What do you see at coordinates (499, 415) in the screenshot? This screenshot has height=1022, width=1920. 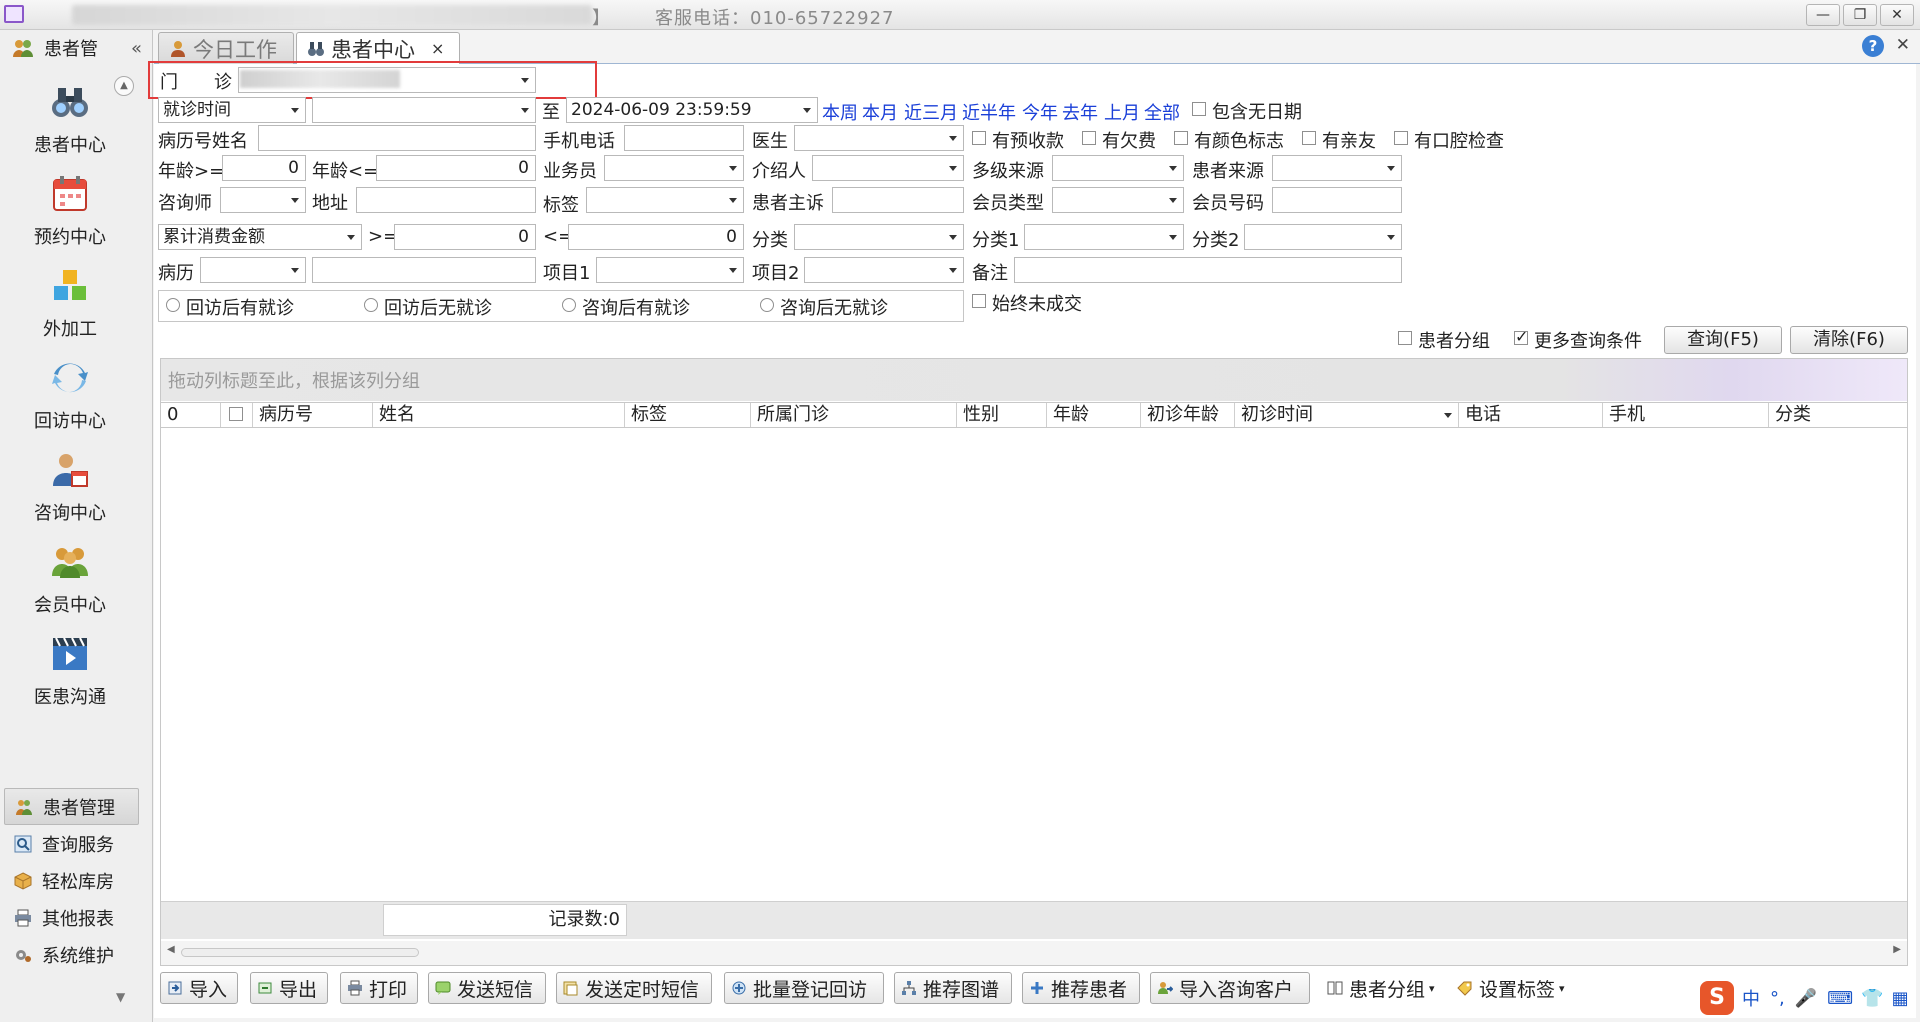 I see `col-name: 姓名` at bounding box center [499, 415].